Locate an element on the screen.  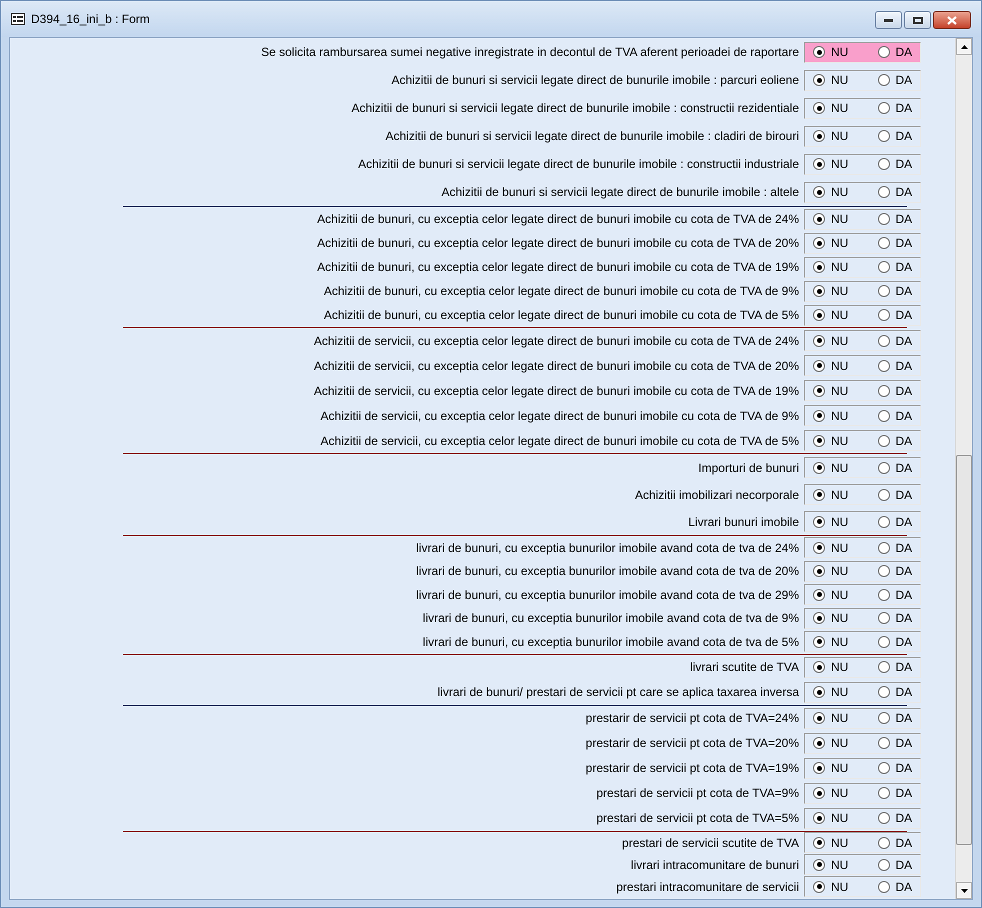
question-label: Achizitii de bunuri, cu exceptia celor legate direct de bunuri imobile cu cota de TVA de 20% is located at coordinates (558, 243).